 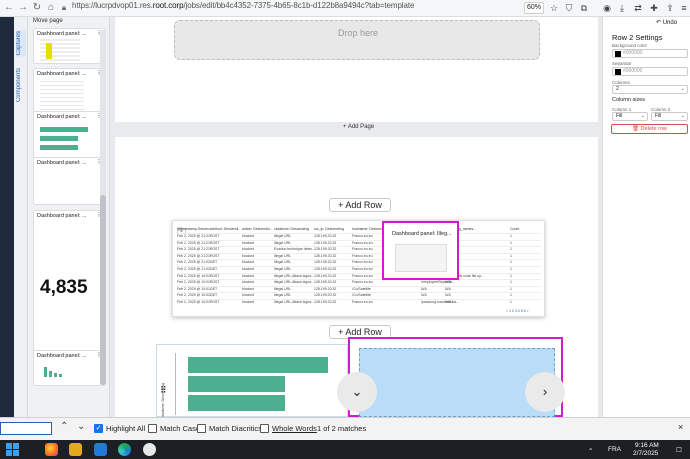 What do you see at coordinates (659, 23) in the screenshot?
I see `undo-icon: ↶` at bounding box center [659, 23].